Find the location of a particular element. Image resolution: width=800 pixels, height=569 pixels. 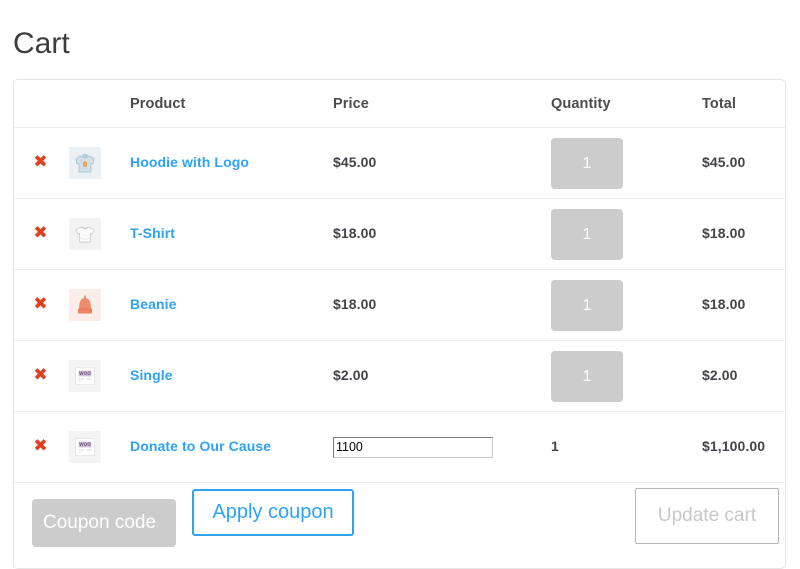

total-value: $1,100.00 is located at coordinates (734, 446).